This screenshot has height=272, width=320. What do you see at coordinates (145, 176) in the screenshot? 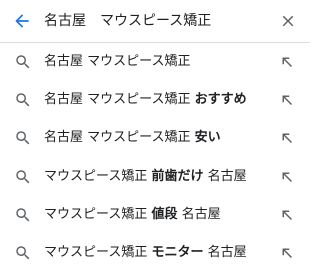
I see `suggestion-text: マウスピース矯正 前歯だけ 名古屋` at bounding box center [145, 176].